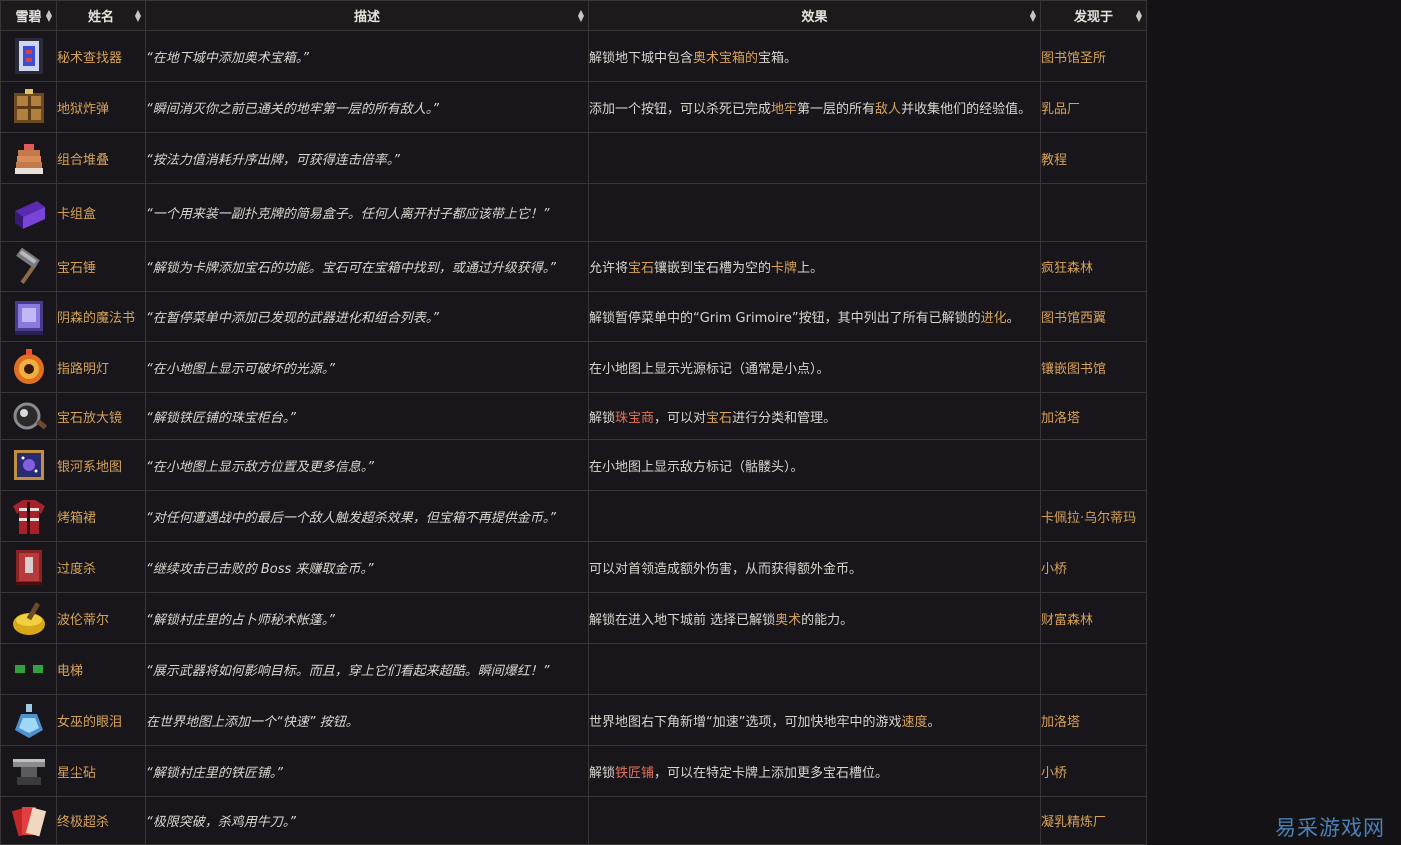 This screenshot has width=1401, height=845. Describe the element at coordinates (367, 820) in the screenshot. I see `relic-description: “极限突破，杀鸡用牛刀。”` at that location.